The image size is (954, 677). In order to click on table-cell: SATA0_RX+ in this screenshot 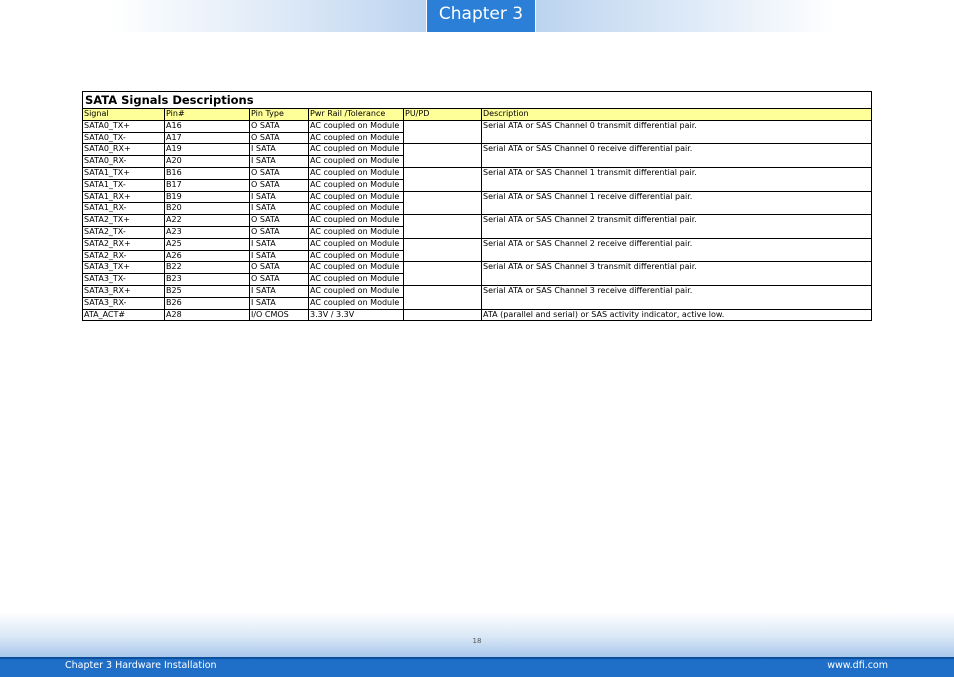, I will do `click(123, 150)`.